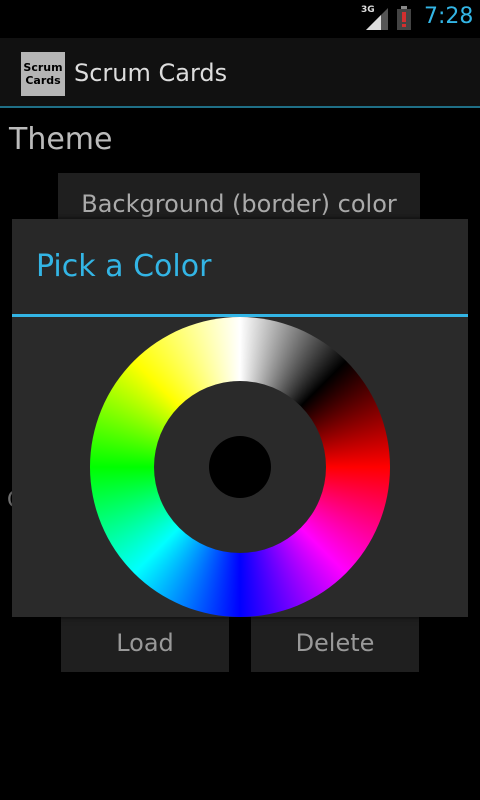  Describe the element at coordinates (240, 107) in the screenshot. I see `action-bar-divider` at that location.